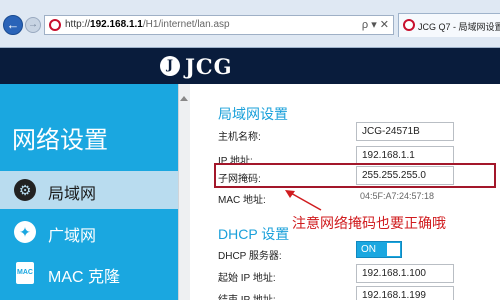 This screenshot has width=500, height=300. What do you see at coordinates (405, 131) in the screenshot?
I see `hostname-input: JCG-24571B` at bounding box center [405, 131].